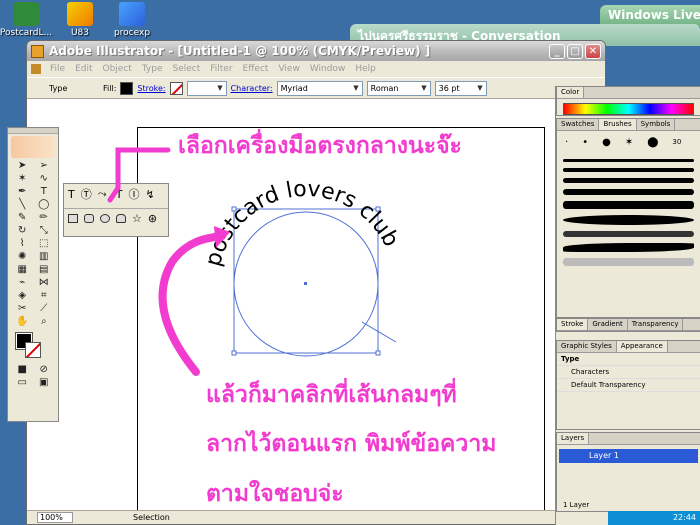  I want to click on hand-tool-icon: ✋, so click(22, 322).